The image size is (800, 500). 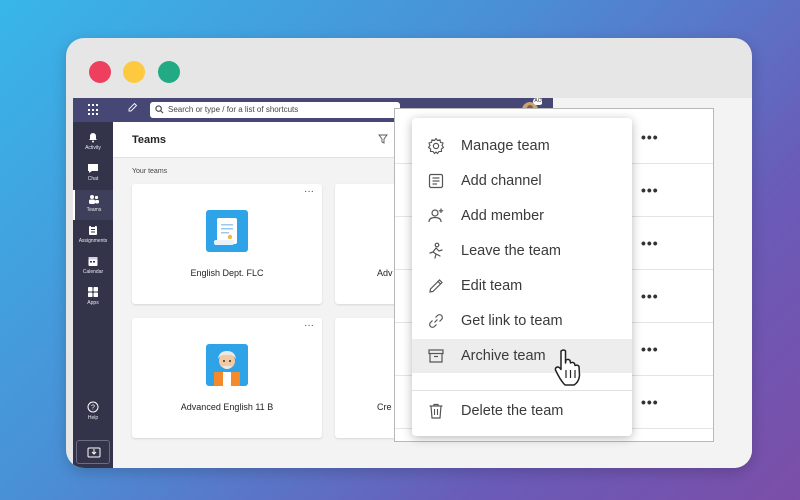 What do you see at coordinates (159, 109) in the screenshot?
I see `search-icon` at bounding box center [159, 109].